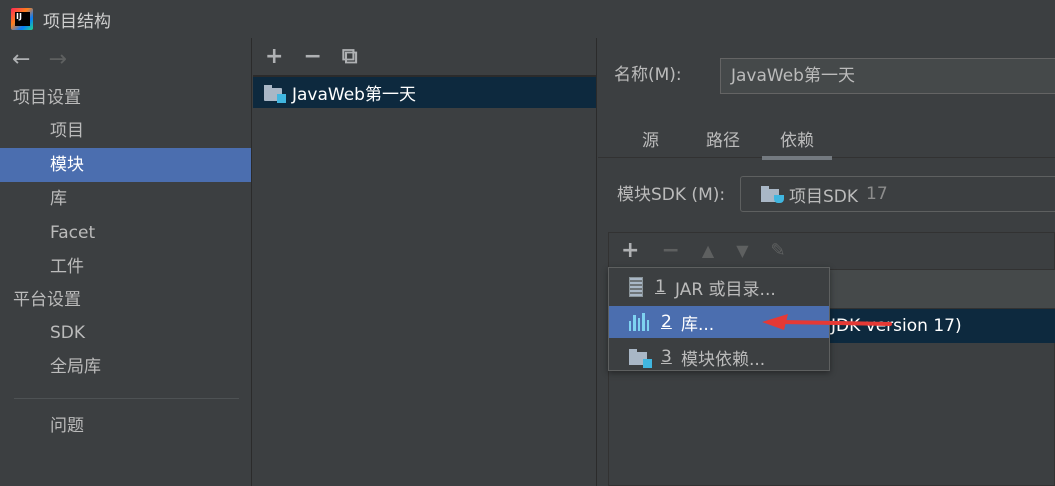  Describe the element at coordinates (125, 165) in the screenshot. I see `sidebar-item-modules: 模块` at that location.